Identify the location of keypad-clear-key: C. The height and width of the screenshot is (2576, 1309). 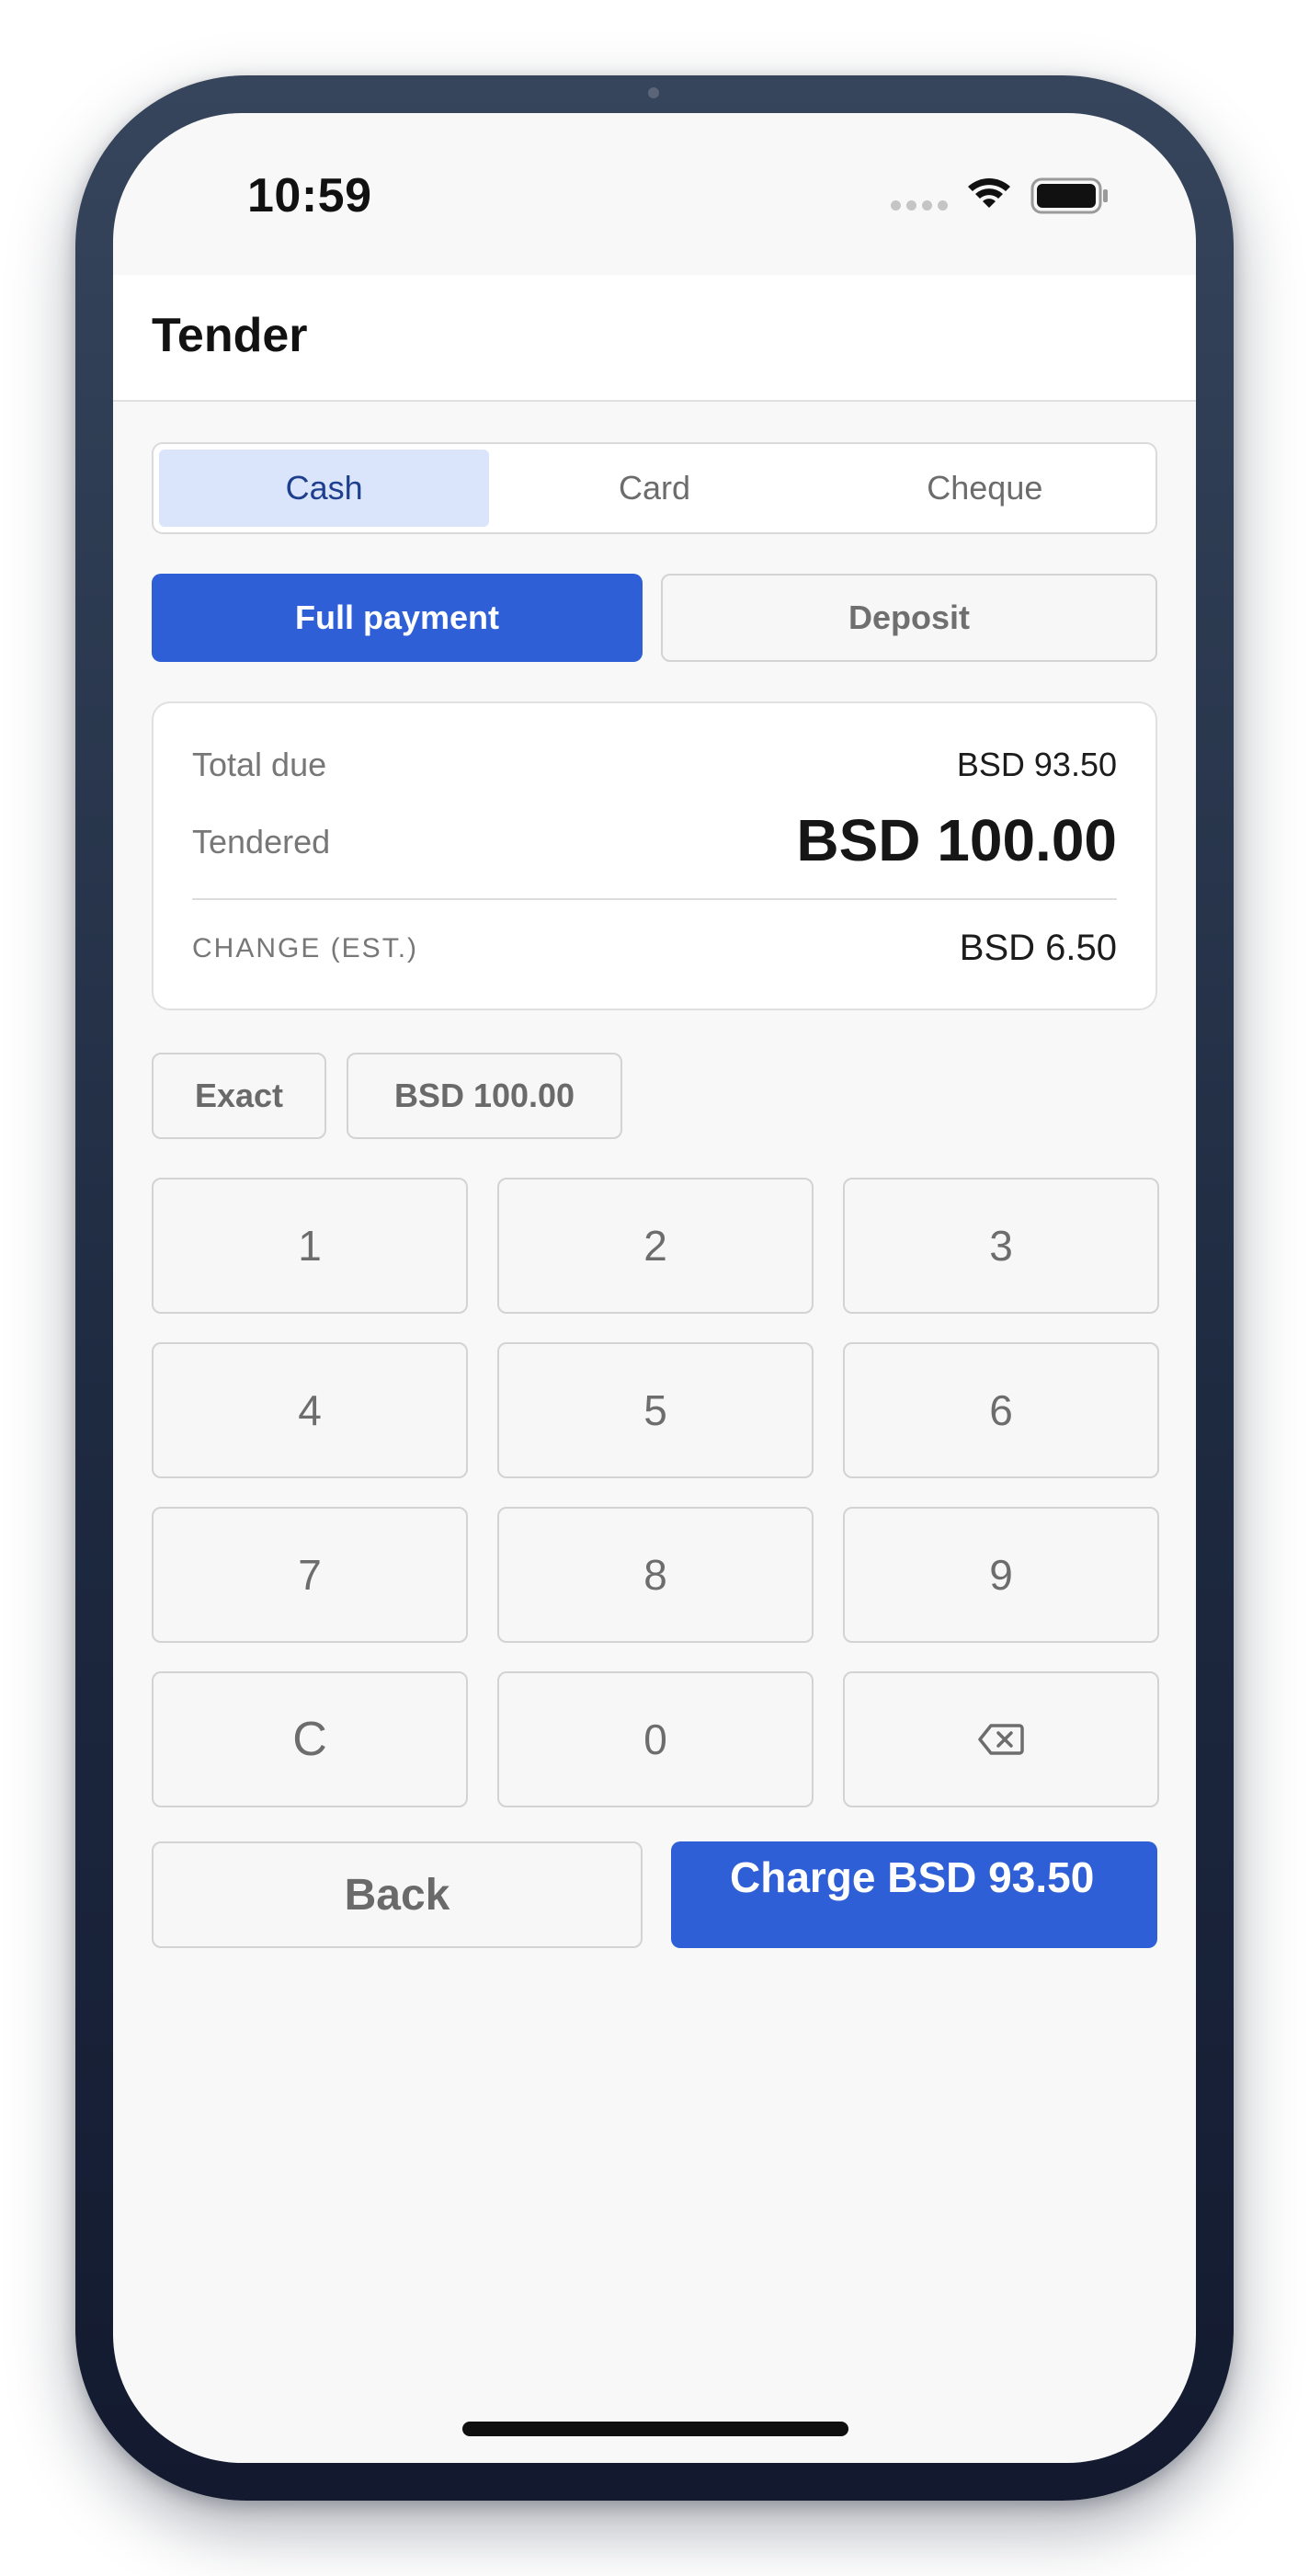
(310, 1739).